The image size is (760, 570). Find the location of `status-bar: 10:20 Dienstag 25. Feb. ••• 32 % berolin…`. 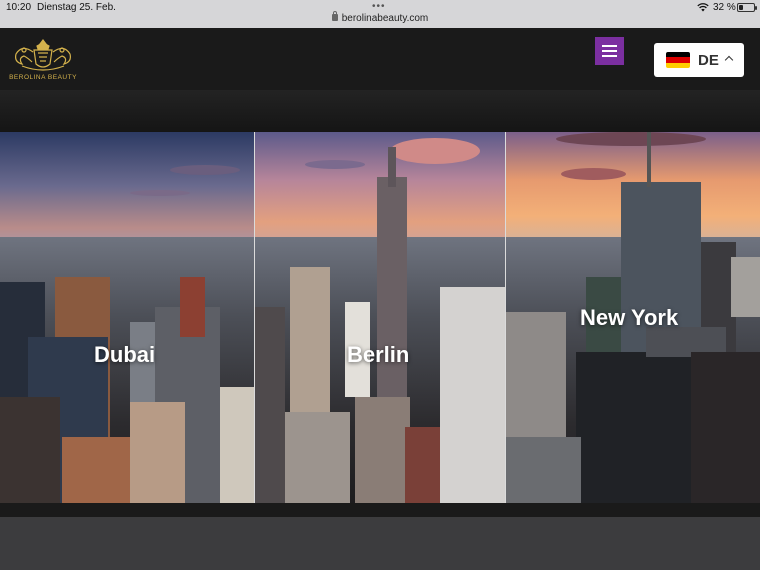

status-bar: 10:20 Dienstag 25. Feb. ••• 32 % berolin… is located at coordinates (380, 14).